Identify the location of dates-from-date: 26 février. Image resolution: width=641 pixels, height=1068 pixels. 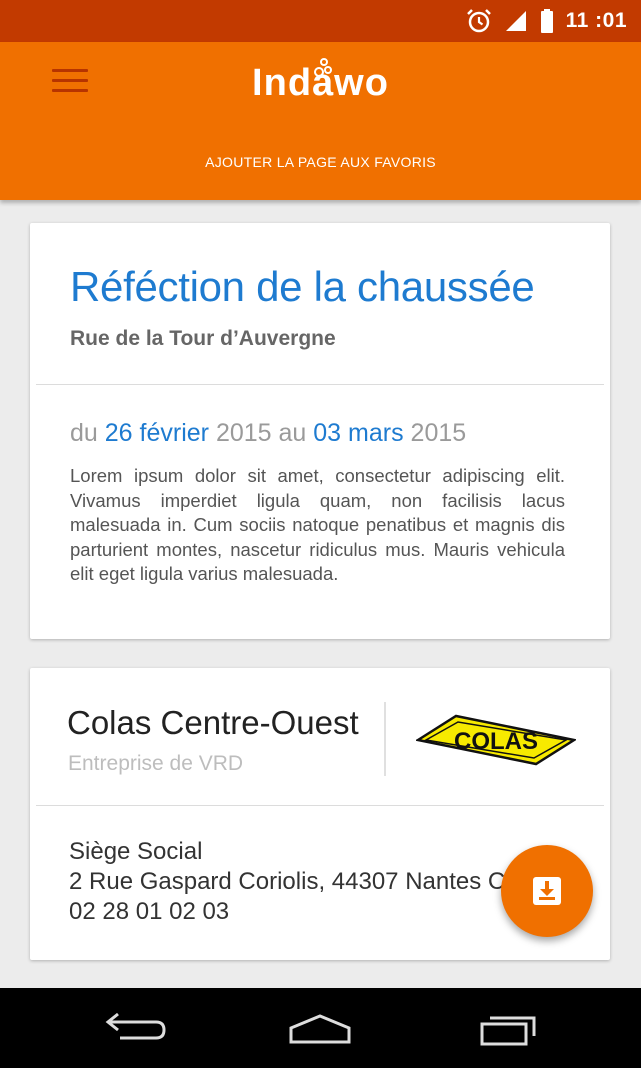
(156, 433).